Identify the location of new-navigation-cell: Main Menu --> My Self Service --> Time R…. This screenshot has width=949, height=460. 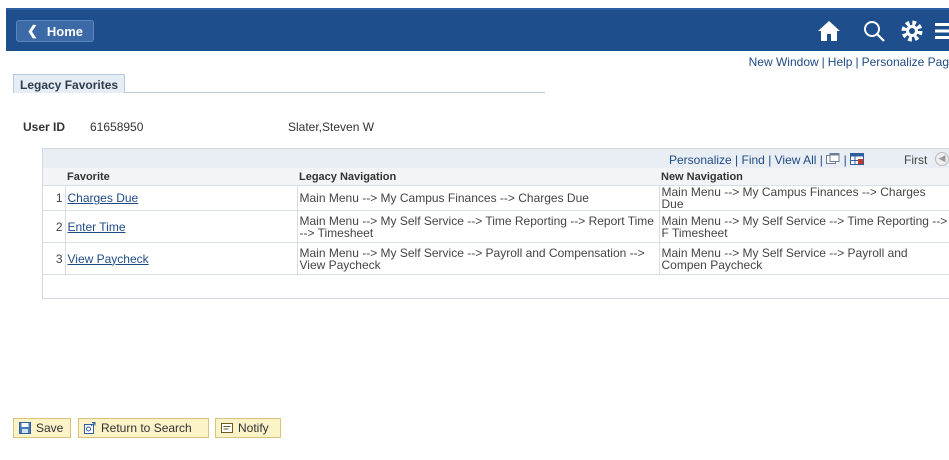
(804, 226).